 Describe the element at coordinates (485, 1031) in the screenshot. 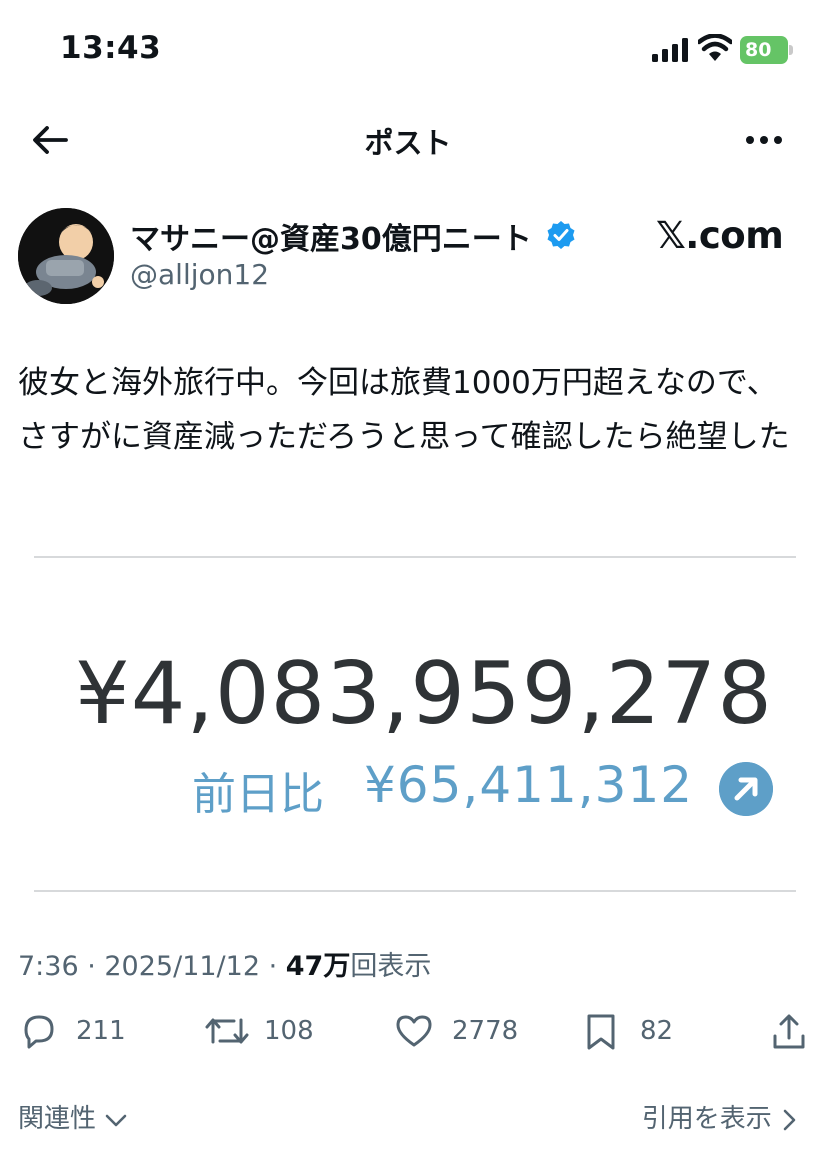

I see `like-count: 2778` at that location.